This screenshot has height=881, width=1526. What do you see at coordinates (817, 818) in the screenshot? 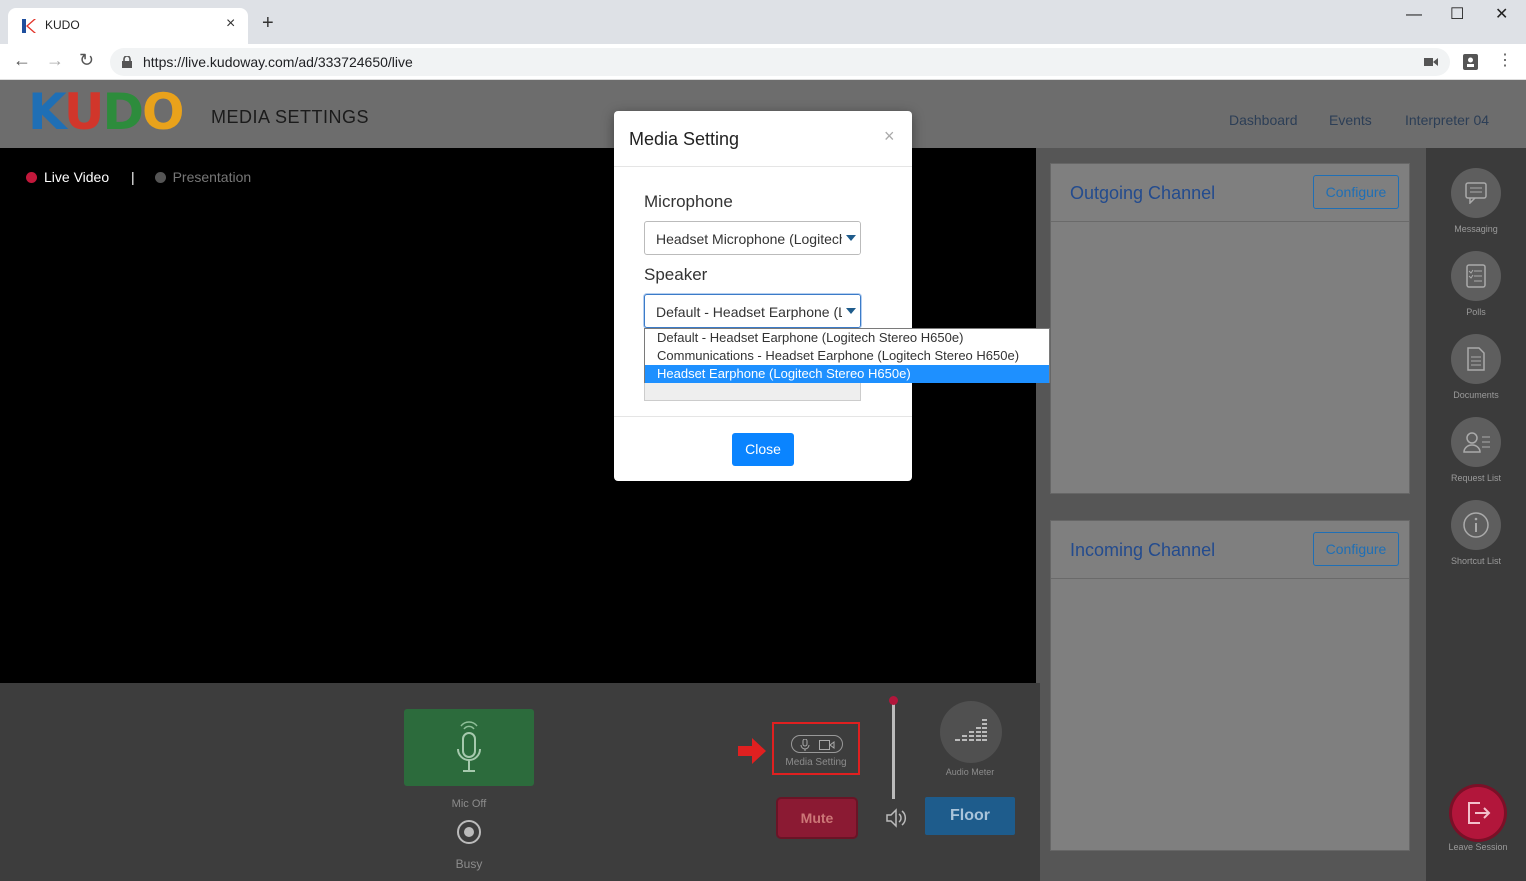
I see `mute-button: Mute` at bounding box center [817, 818].